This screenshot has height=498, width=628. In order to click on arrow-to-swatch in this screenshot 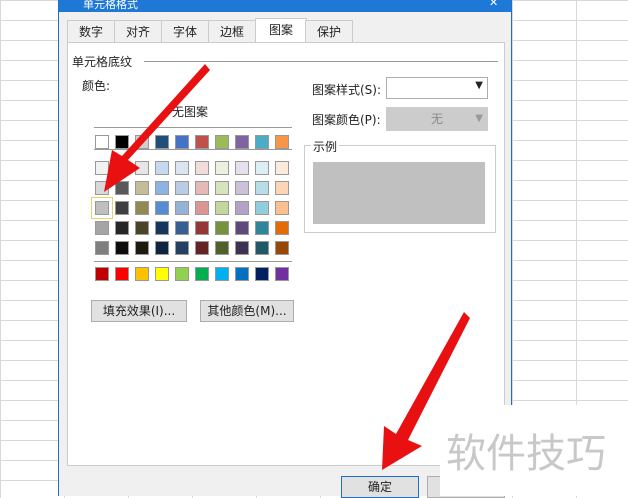, I will do `click(157, 128)`.